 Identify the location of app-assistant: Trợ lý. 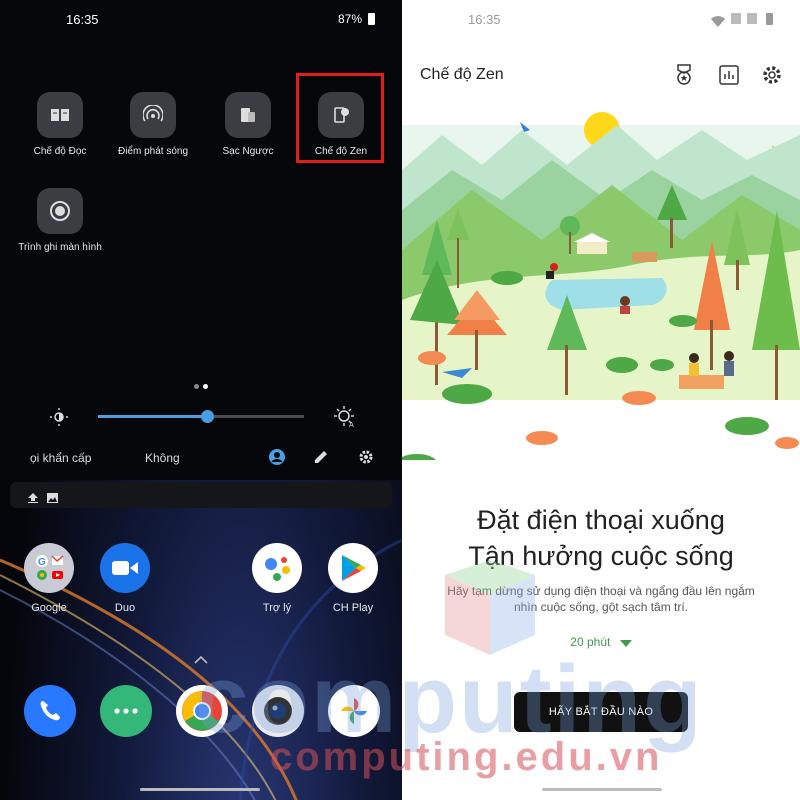
(277, 578).